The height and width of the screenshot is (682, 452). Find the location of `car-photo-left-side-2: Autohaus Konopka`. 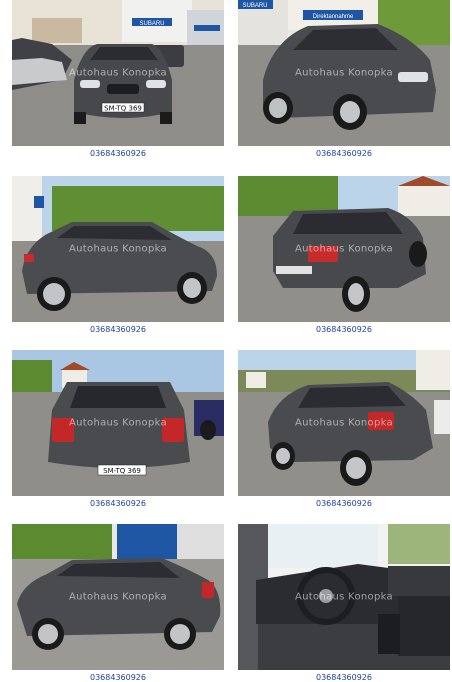

car-photo-left-side-2: Autohaus Konopka is located at coordinates (118, 597).